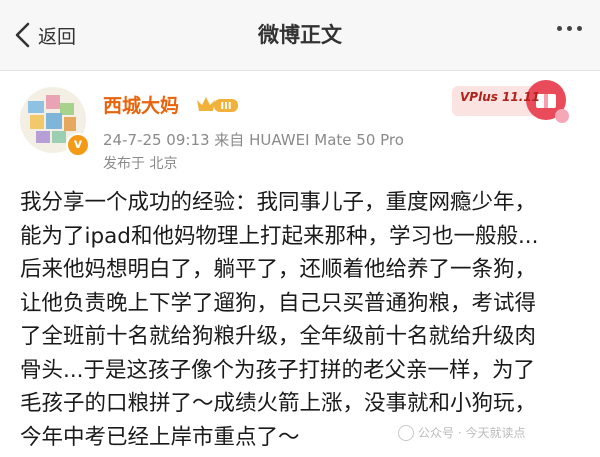 The image size is (600, 457). Describe the element at coordinates (406, 432) in the screenshot. I see `watermark-logo-icon` at that location.